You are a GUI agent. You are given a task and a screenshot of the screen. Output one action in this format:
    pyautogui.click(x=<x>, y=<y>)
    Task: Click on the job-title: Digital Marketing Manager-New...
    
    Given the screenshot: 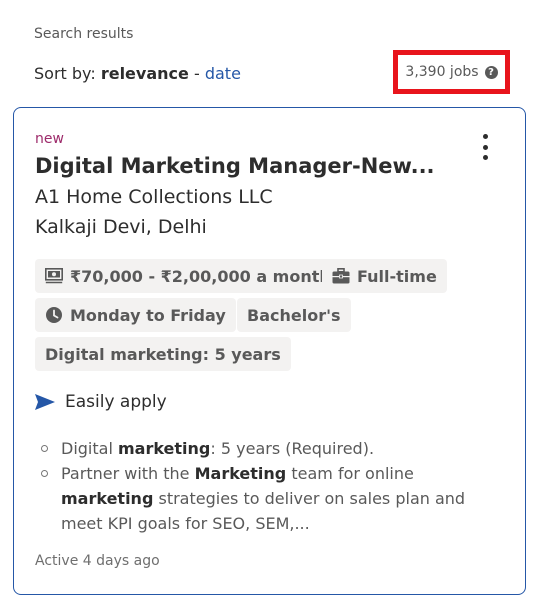 What is the action you would take?
    pyautogui.click(x=235, y=166)
    